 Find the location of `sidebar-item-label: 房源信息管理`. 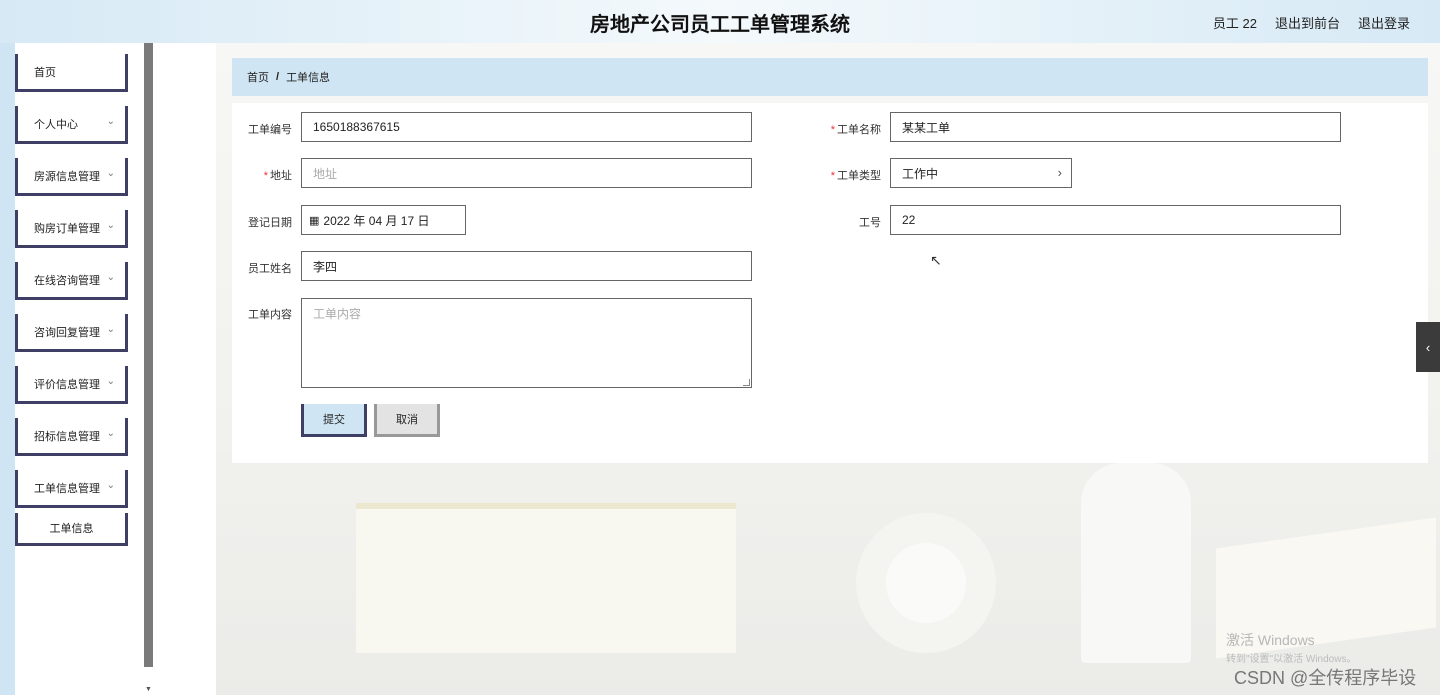

sidebar-item-label: 房源信息管理 is located at coordinates (67, 176).